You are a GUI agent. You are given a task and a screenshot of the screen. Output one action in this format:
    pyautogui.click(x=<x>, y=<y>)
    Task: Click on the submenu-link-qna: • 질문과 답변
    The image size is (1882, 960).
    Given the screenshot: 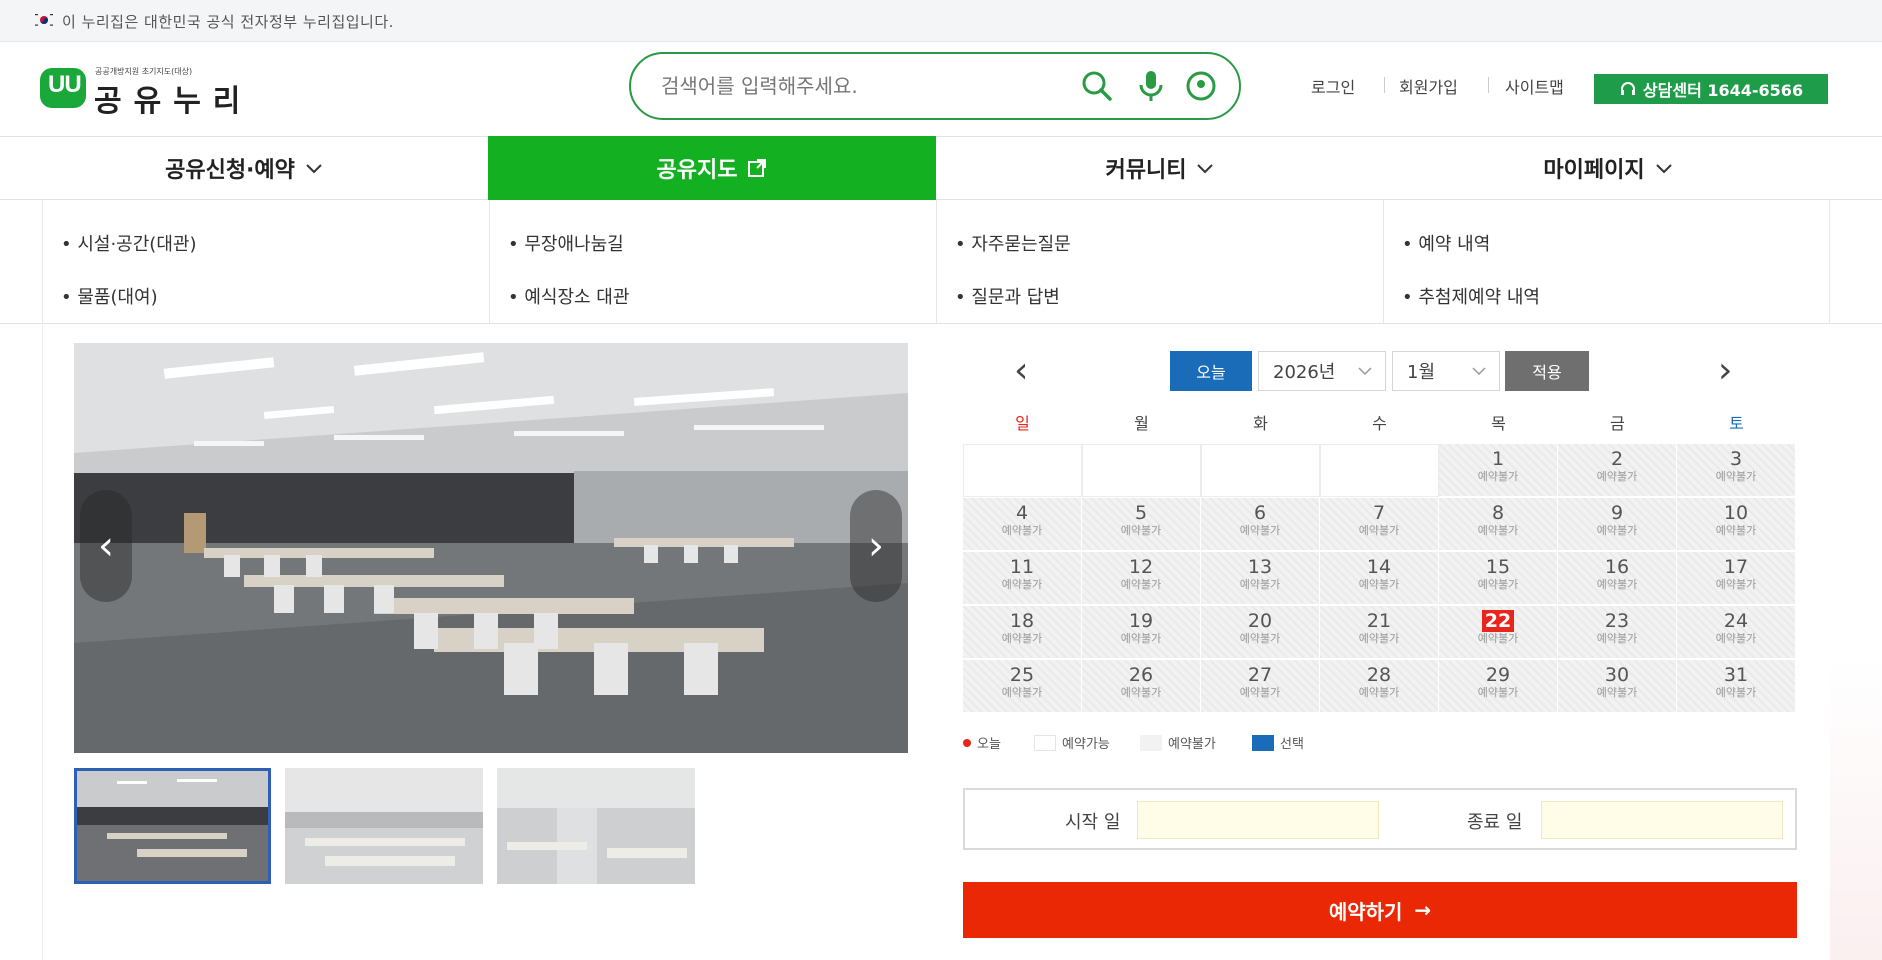 What is the action you would take?
    pyautogui.click(x=1007, y=296)
    